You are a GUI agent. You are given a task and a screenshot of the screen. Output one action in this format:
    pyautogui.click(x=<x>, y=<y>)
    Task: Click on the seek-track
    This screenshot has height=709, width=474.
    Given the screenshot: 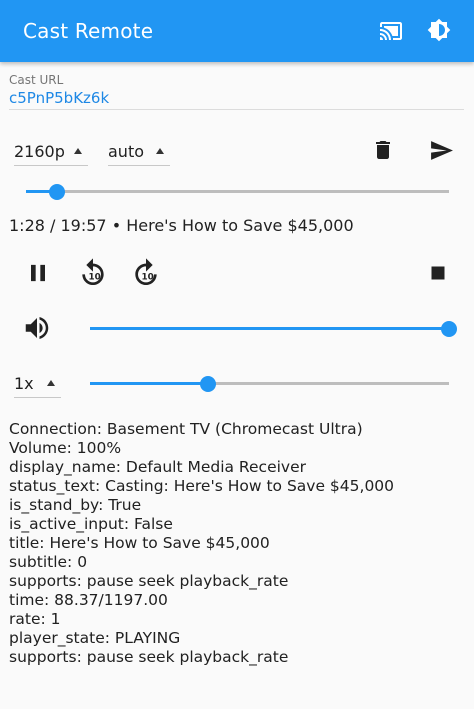 What is the action you would take?
    pyautogui.click(x=237, y=191)
    